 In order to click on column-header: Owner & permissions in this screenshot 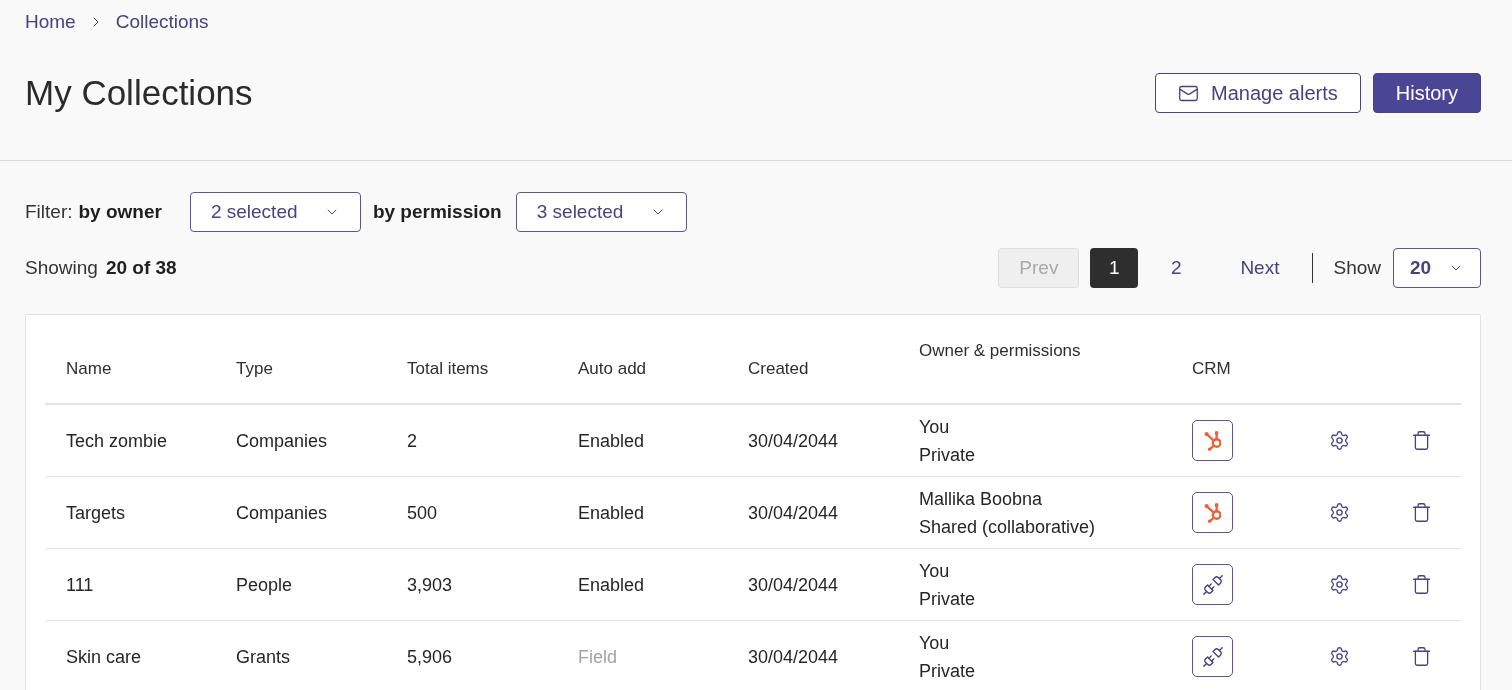, I will do `click(1000, 351)`.